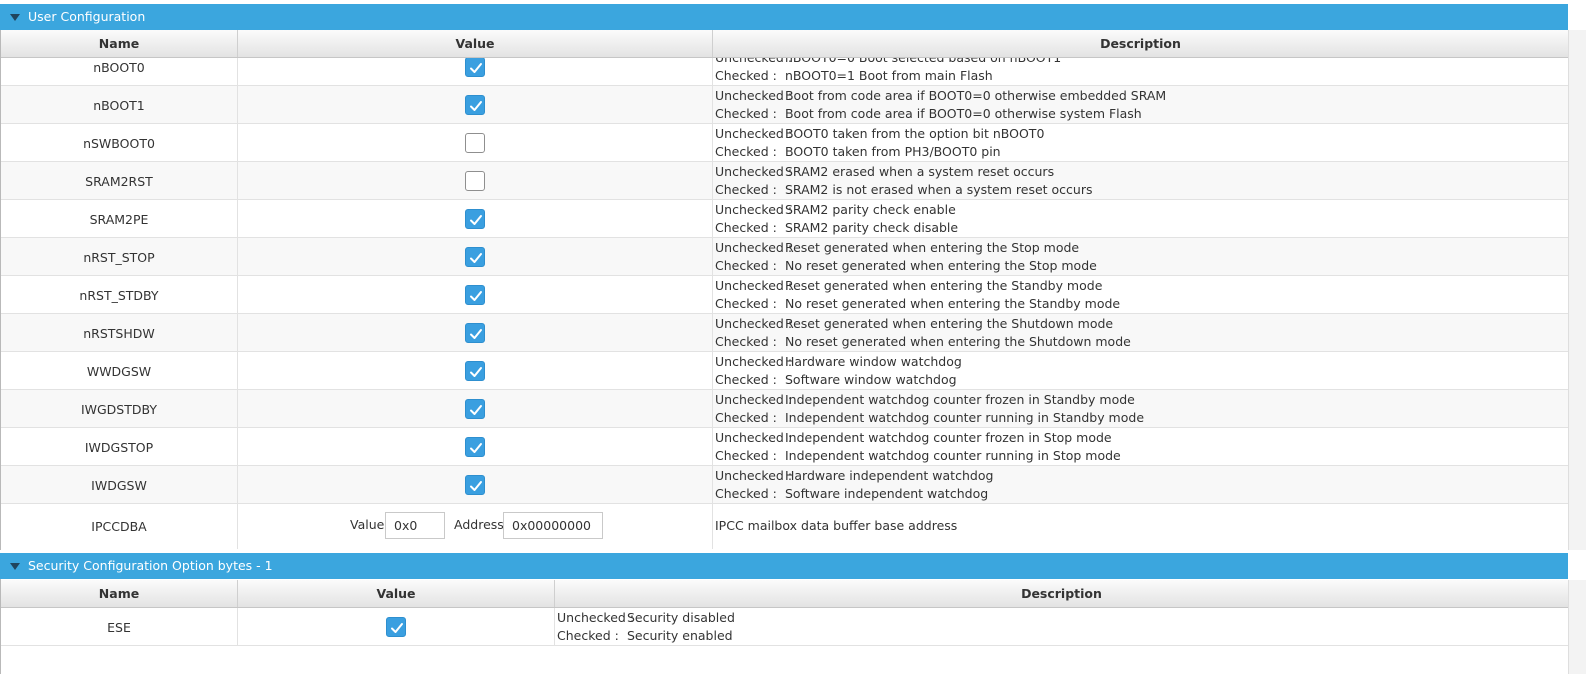 The height and width of the screenshot is (674, 1586). I want to click on row-name: nSWBOOT0, so click(119, 142).